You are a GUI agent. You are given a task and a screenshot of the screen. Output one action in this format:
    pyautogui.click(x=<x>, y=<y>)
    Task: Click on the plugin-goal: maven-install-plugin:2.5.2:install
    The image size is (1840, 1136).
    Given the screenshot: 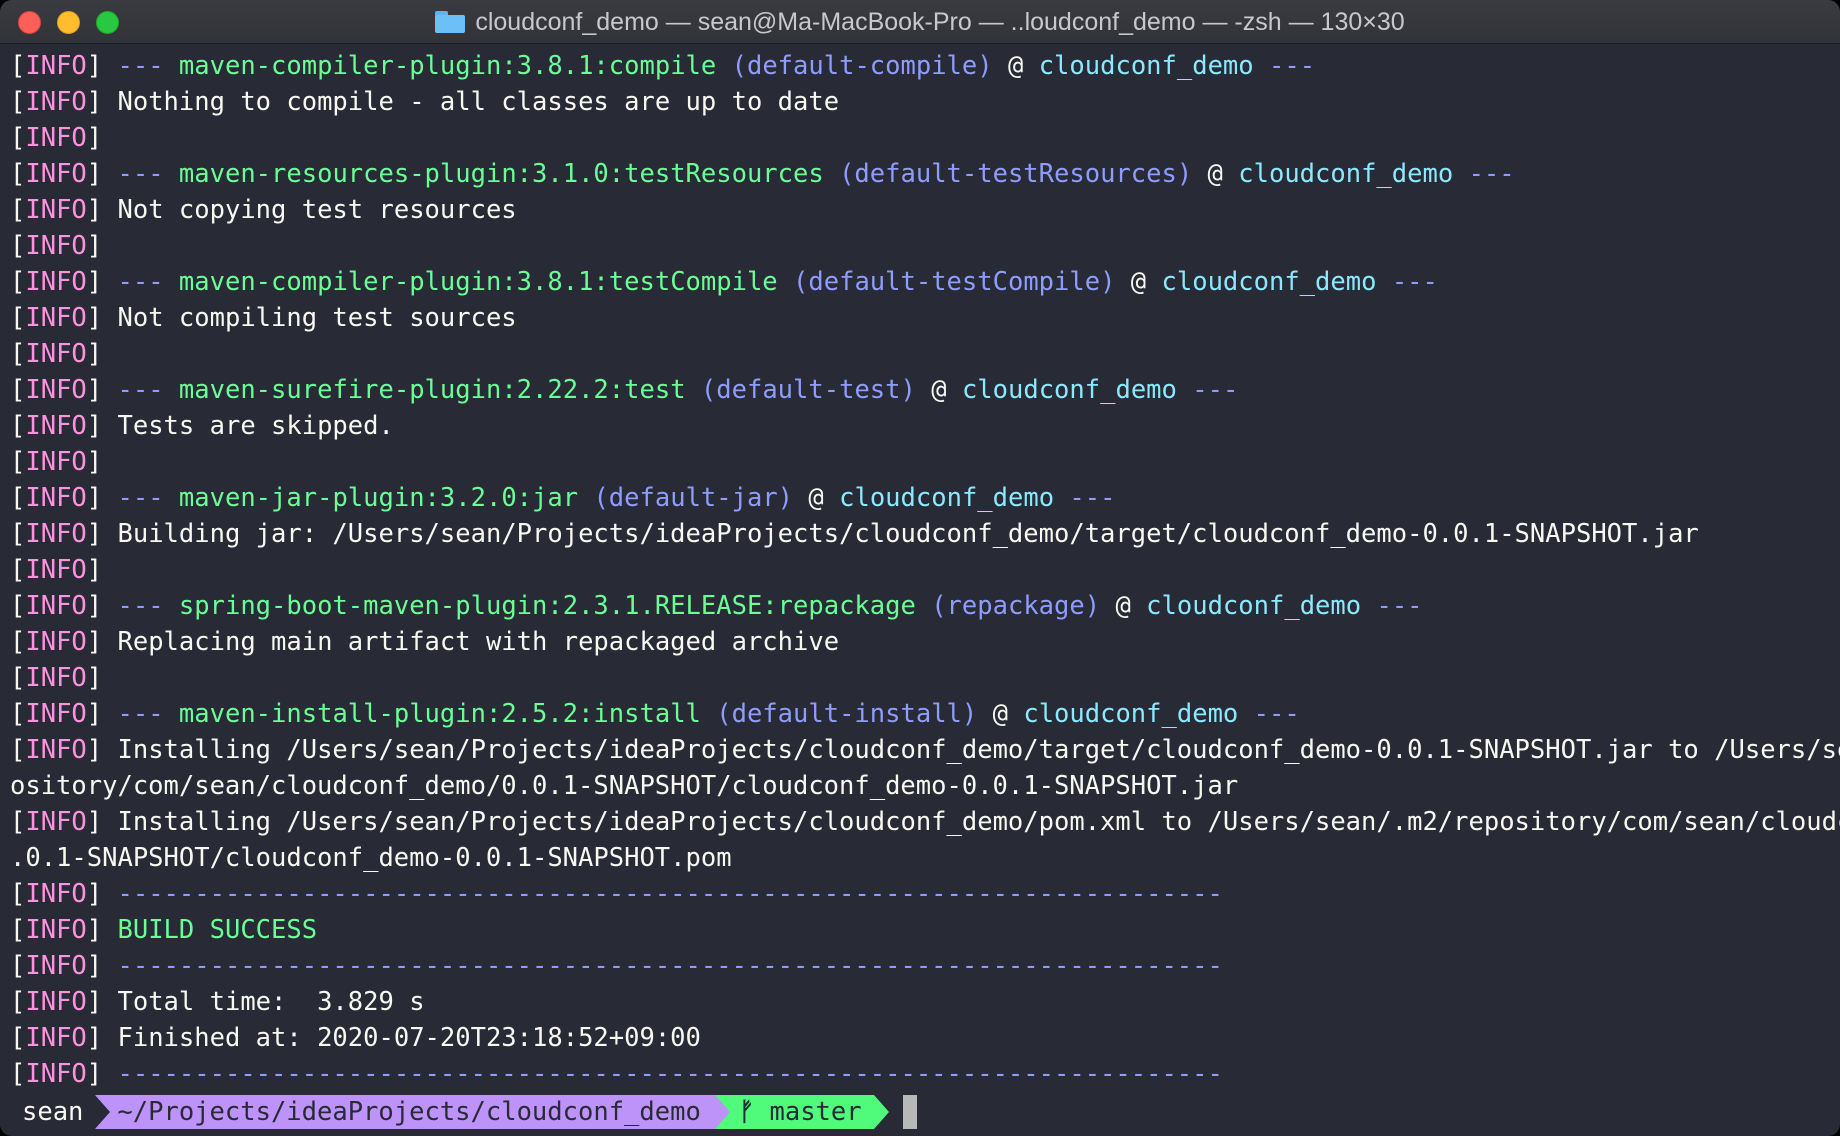 What is the action you would take?
    pyautogui.click(x=439, y=714)
    